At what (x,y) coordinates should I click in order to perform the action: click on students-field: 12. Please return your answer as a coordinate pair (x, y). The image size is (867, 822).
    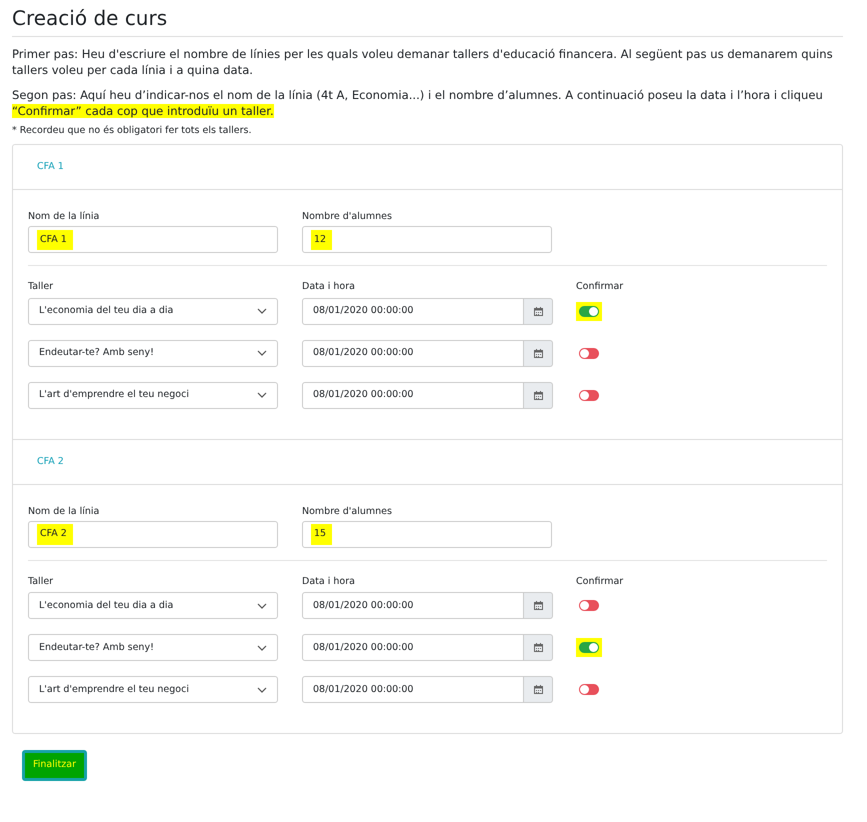
    Looking at the image, I should click on (427, 240).